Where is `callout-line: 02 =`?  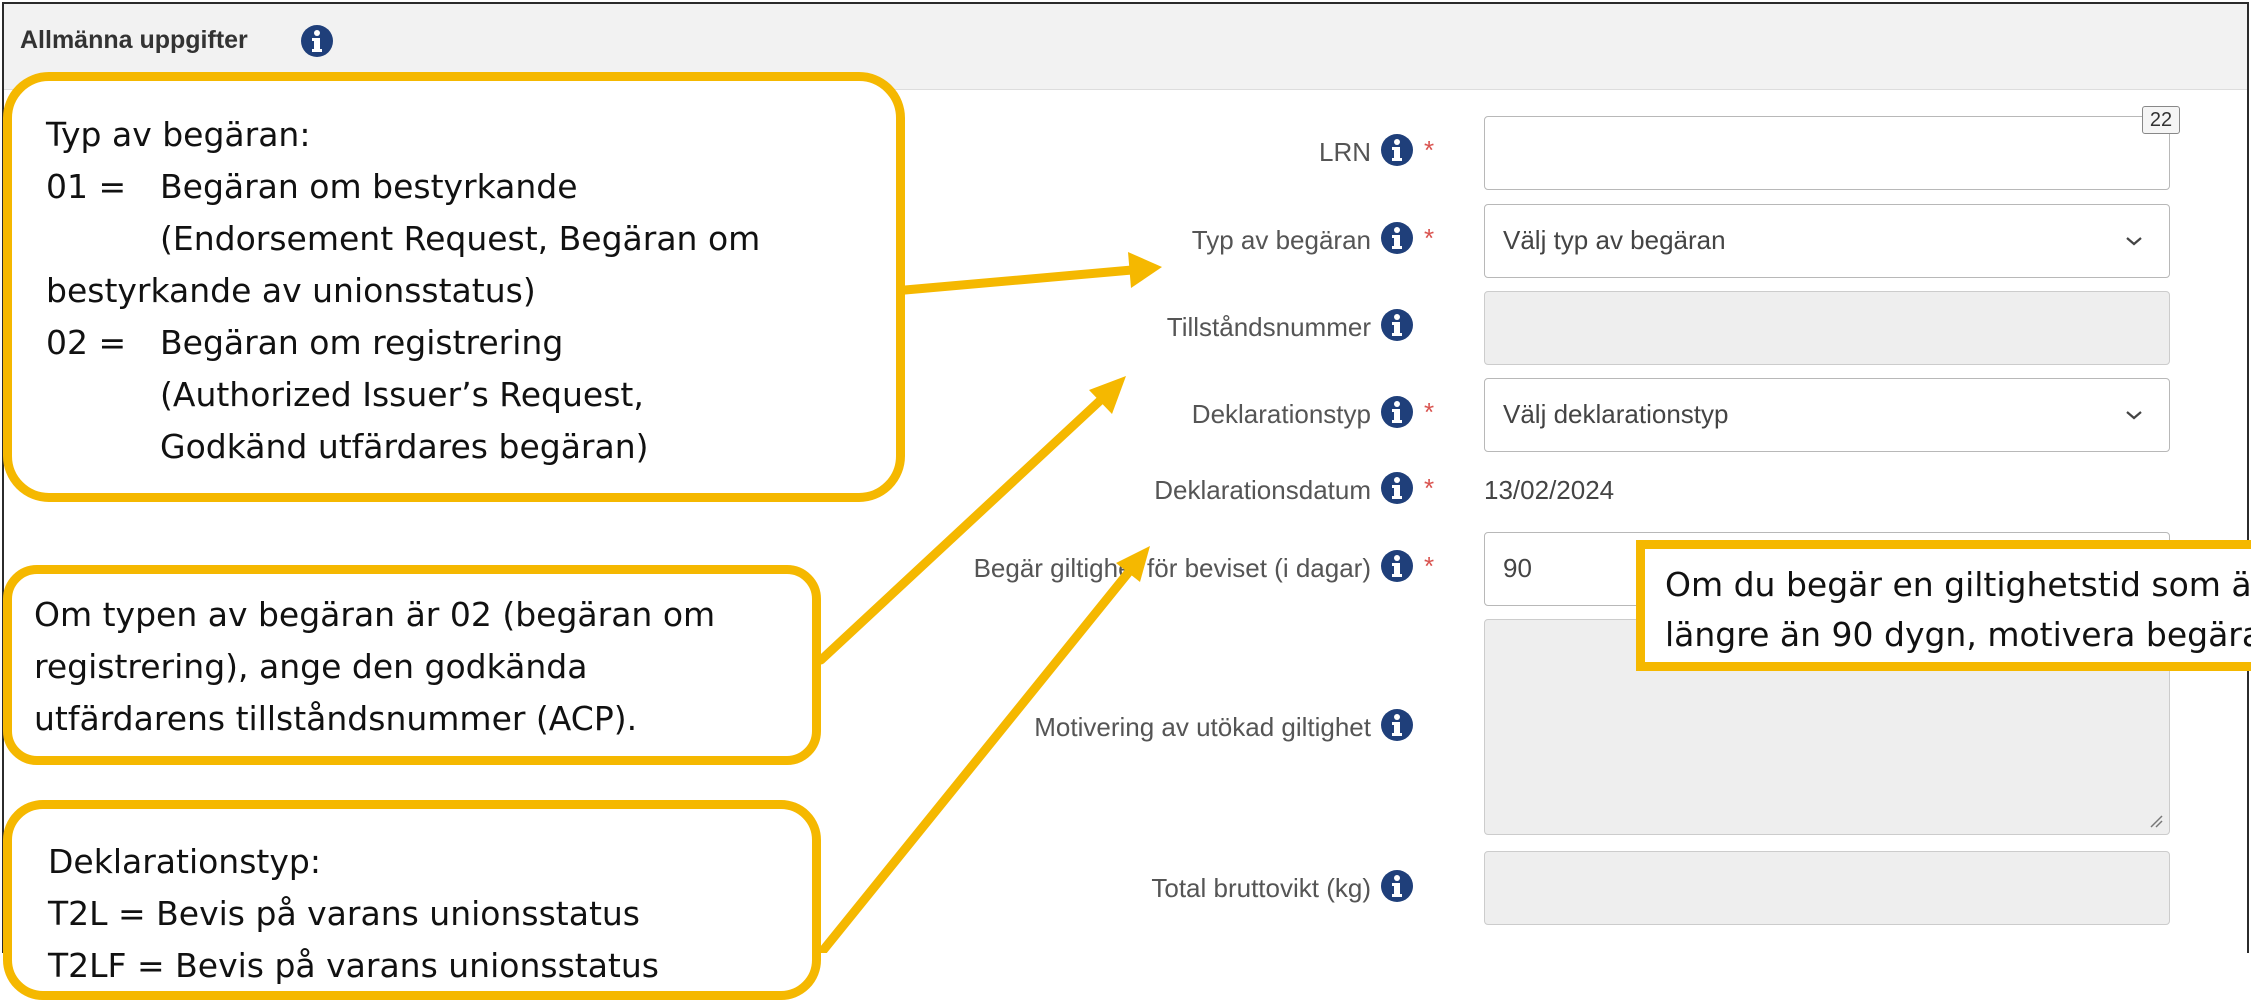 callout-line: 02 = is located at coordinates (86, 342).